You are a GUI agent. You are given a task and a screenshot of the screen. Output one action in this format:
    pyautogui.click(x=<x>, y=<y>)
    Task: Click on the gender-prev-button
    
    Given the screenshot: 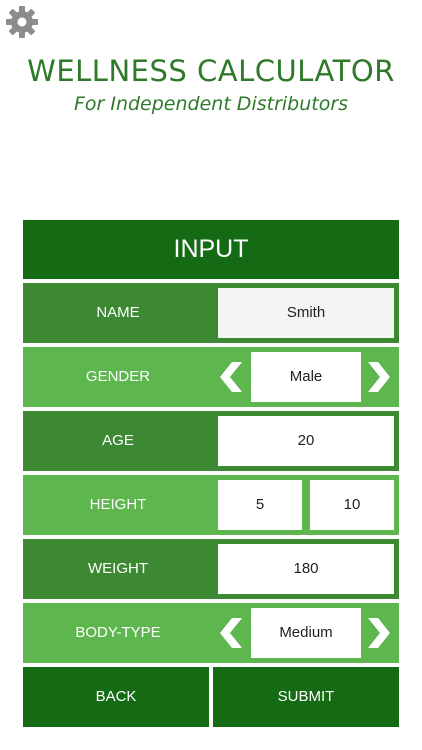 What is the action you would take?
    pyautogui.click(x=230, y=377)
    